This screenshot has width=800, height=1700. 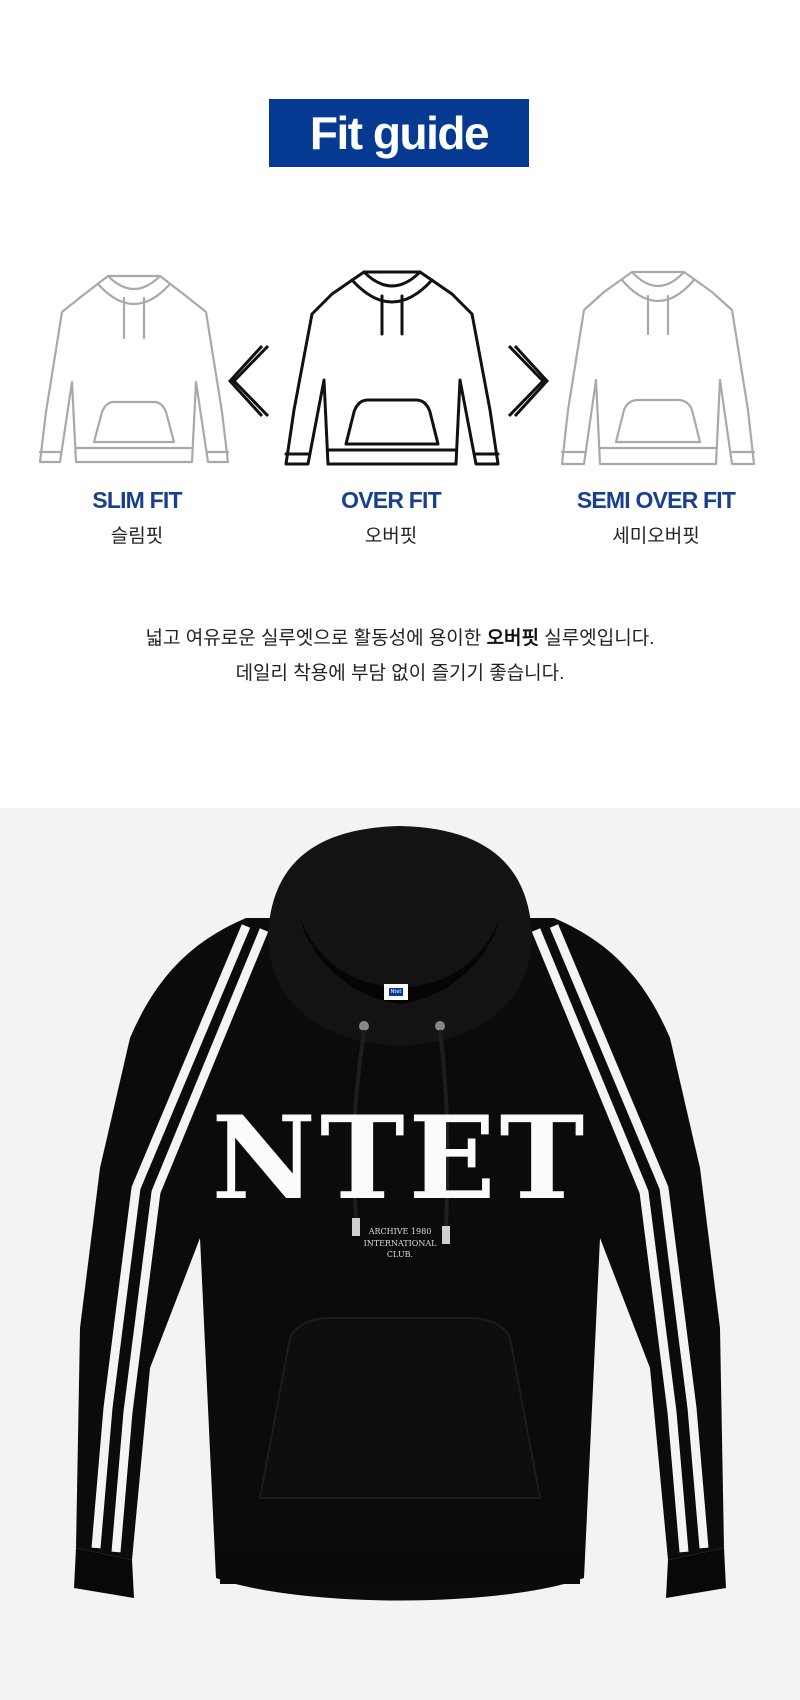 What do you see at coordinates (137, 500) in the screenshot?
I see `fit-label-slim: SLIM FIT` at bounding box center [137, 500].